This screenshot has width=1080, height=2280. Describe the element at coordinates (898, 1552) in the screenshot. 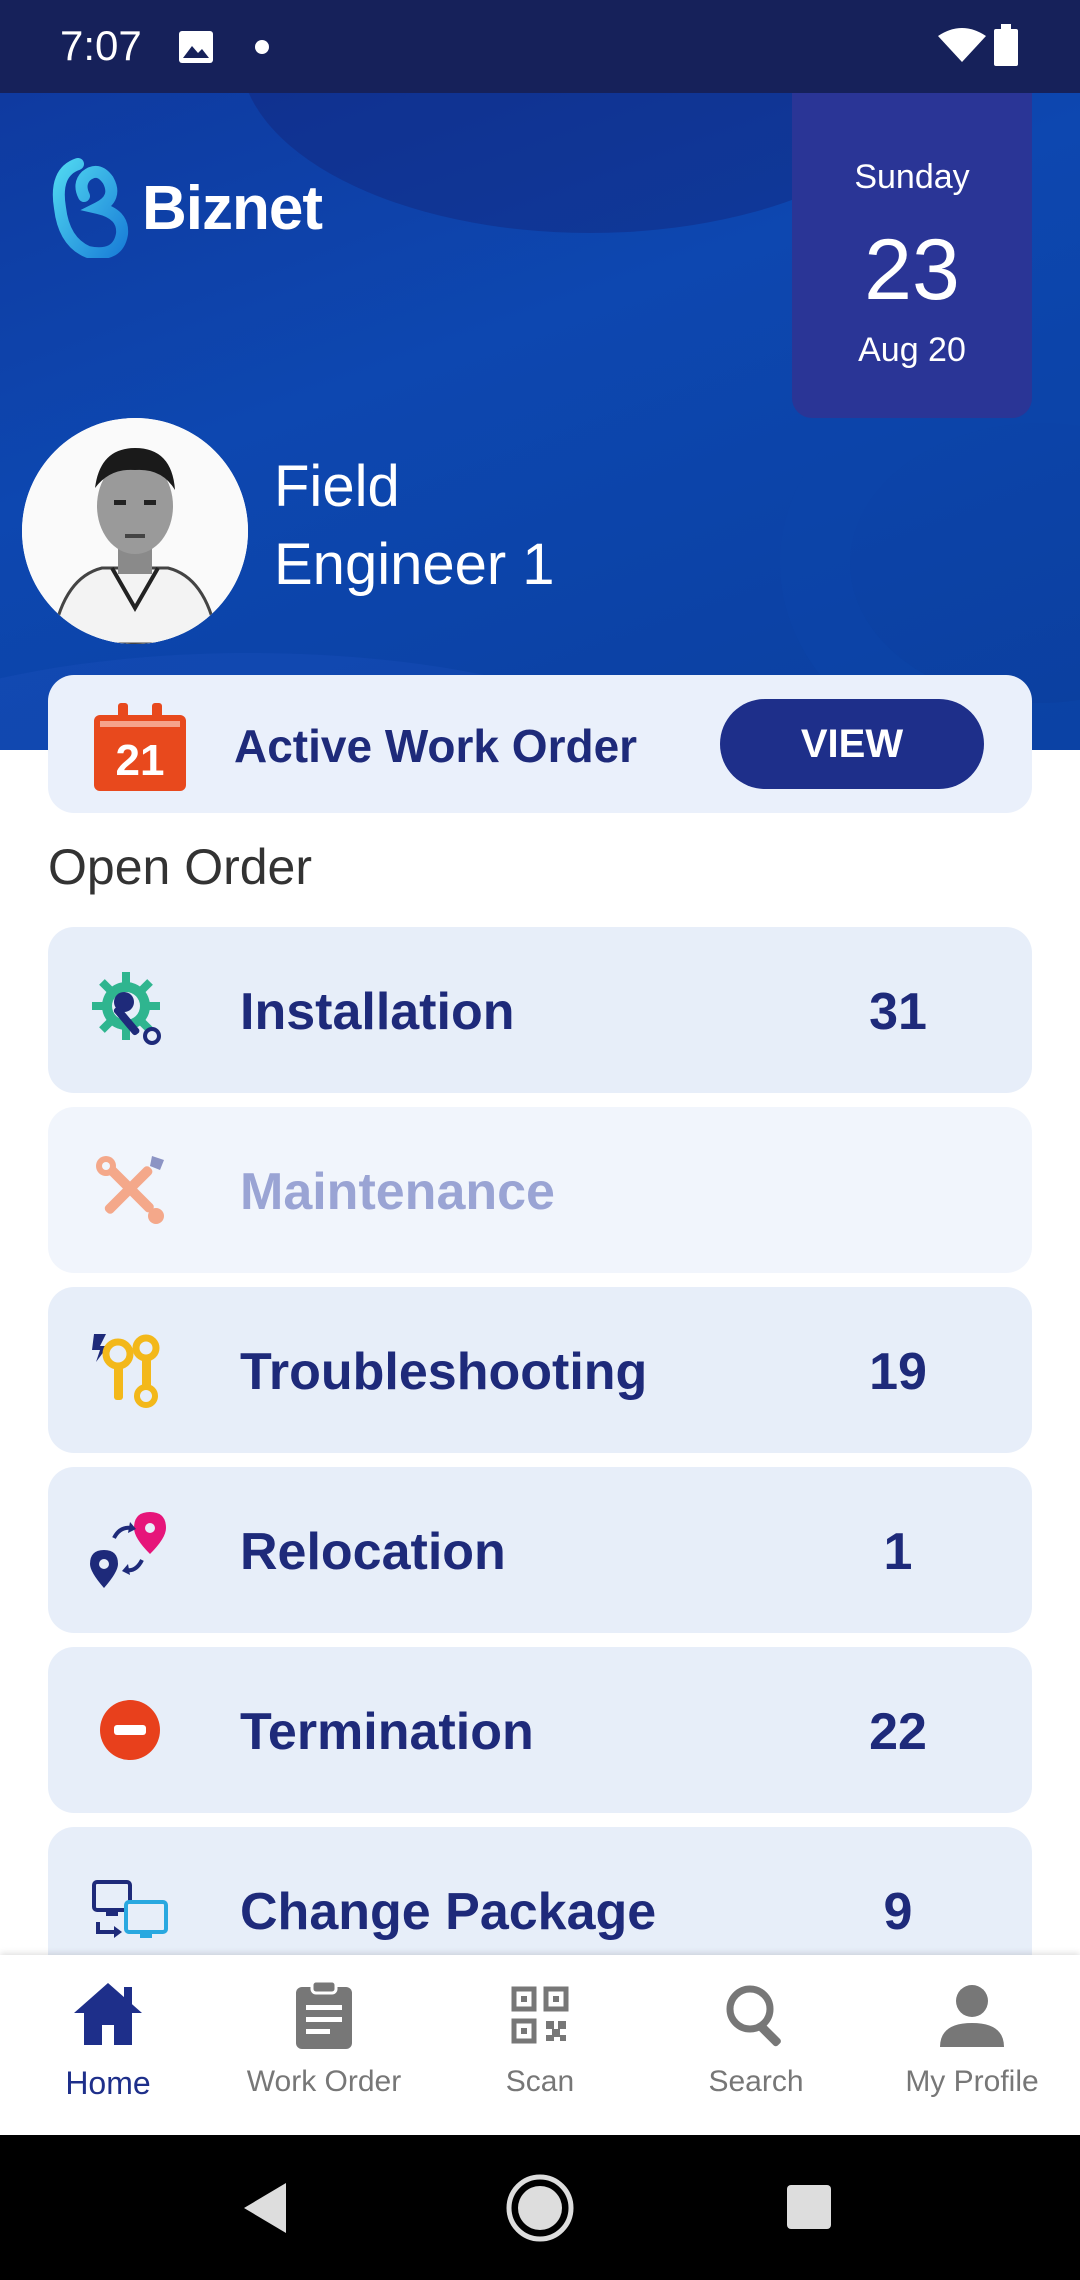

I see `order-count: 1` at that location.